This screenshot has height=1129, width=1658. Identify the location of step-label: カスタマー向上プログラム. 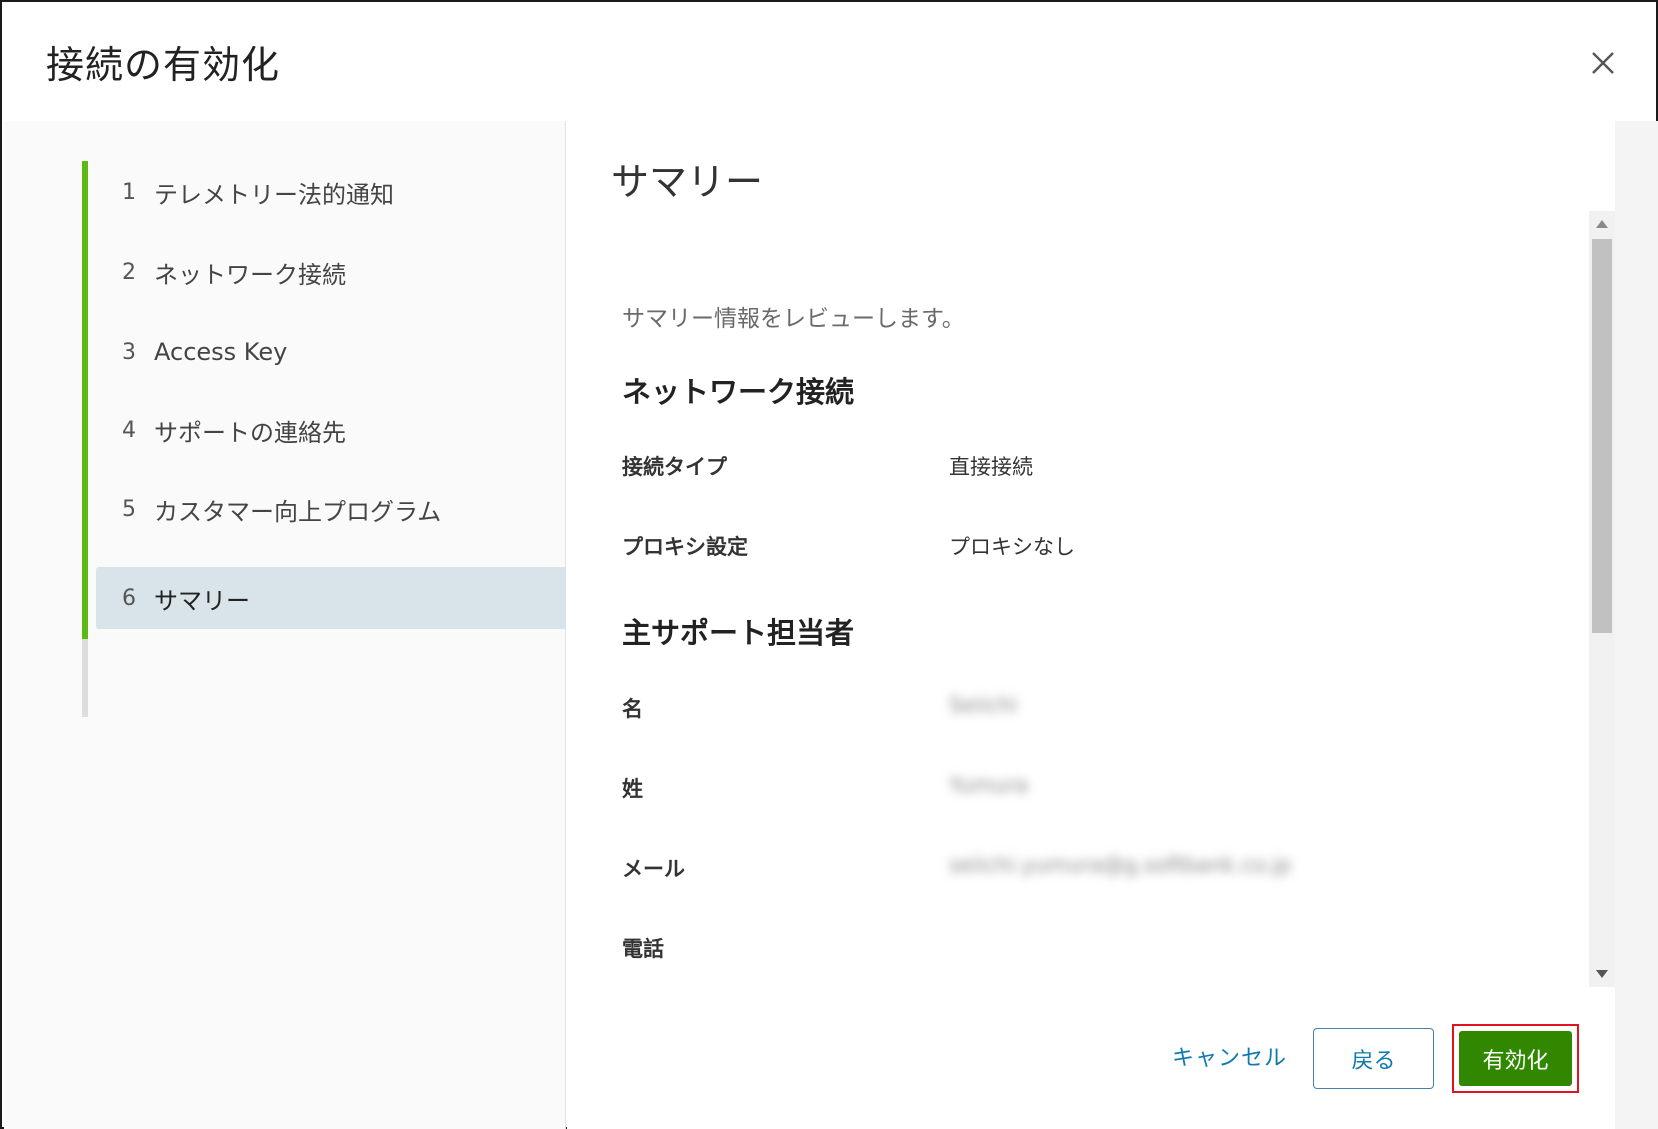
(298, 511).